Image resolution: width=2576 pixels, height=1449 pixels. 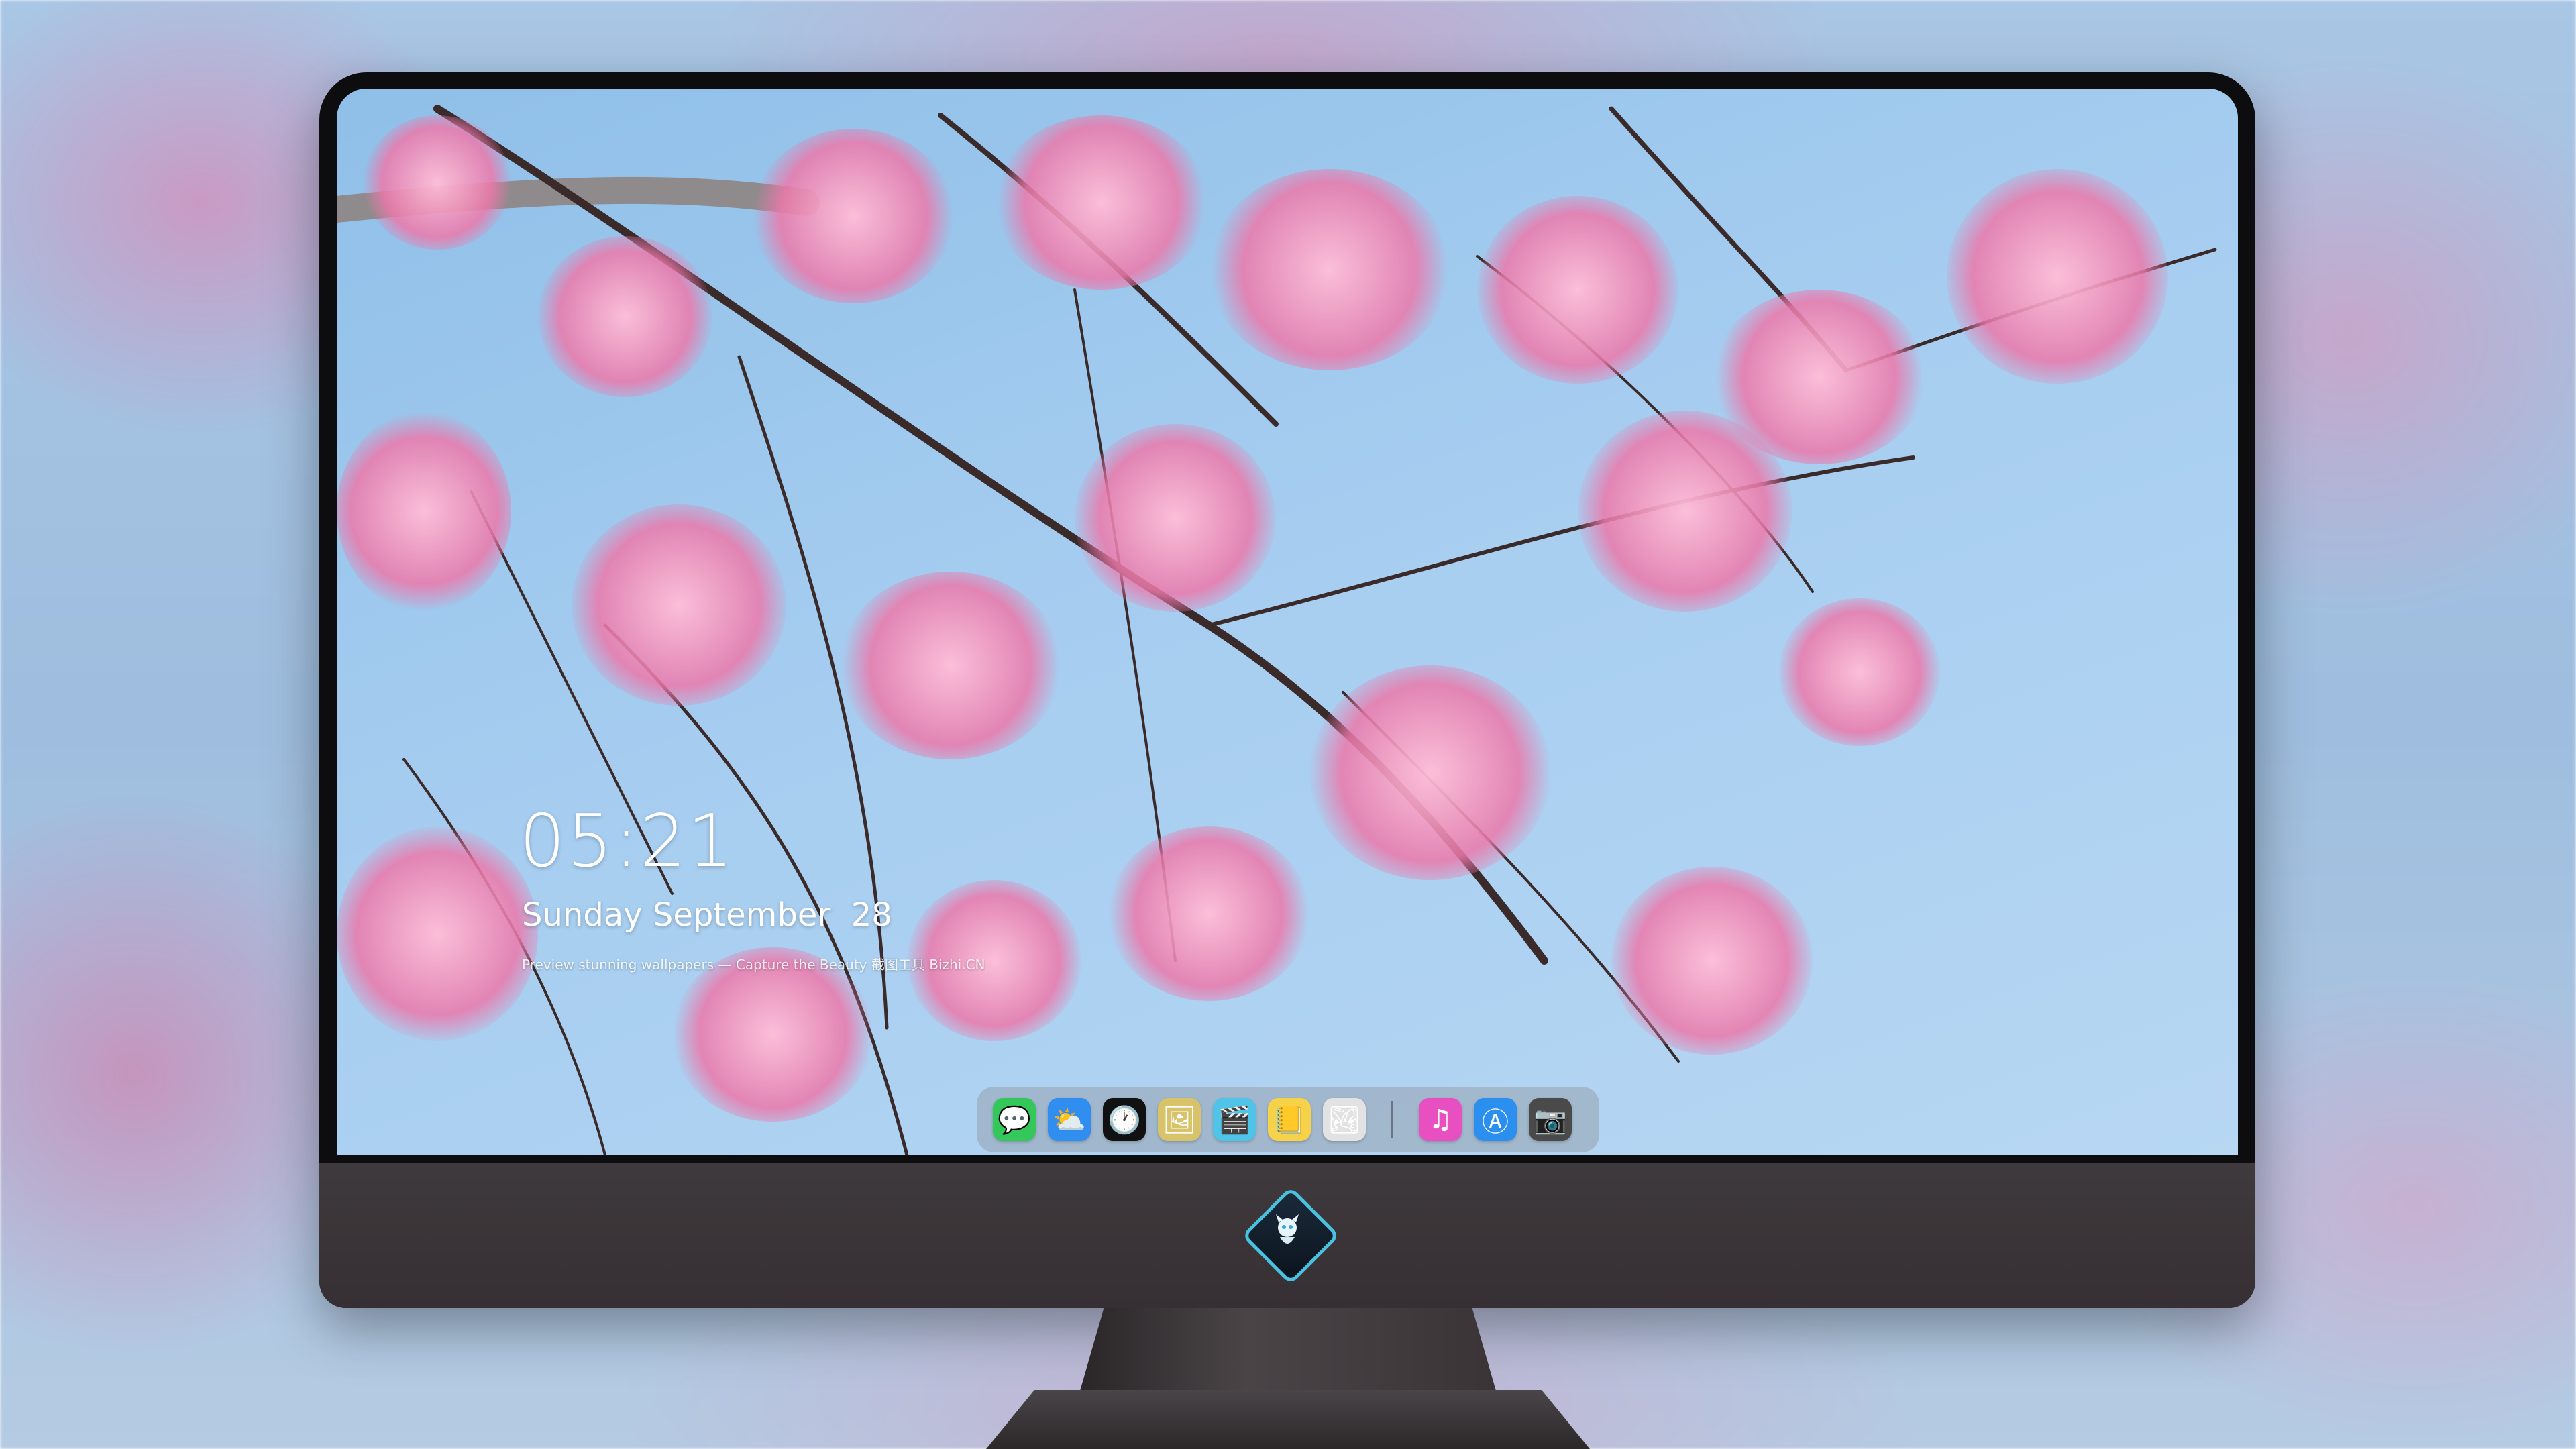 I want to click on music-icon: ♫, so click(x=1440, y=1119).